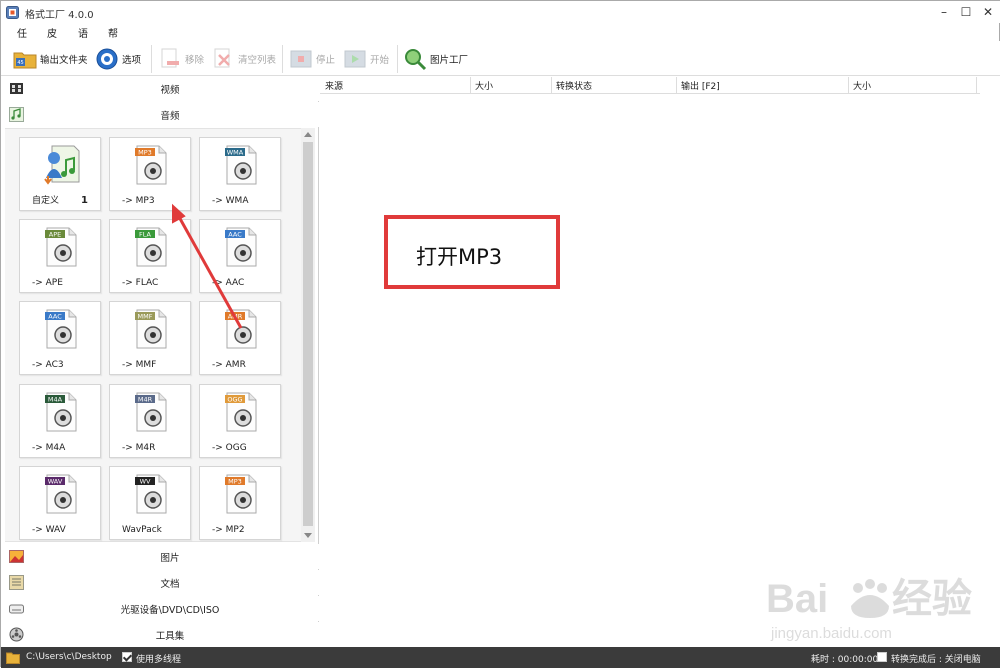 This screenshot has width=1000, height=668. I want to click on format-tile-label: 自定义, so click(46, 201).